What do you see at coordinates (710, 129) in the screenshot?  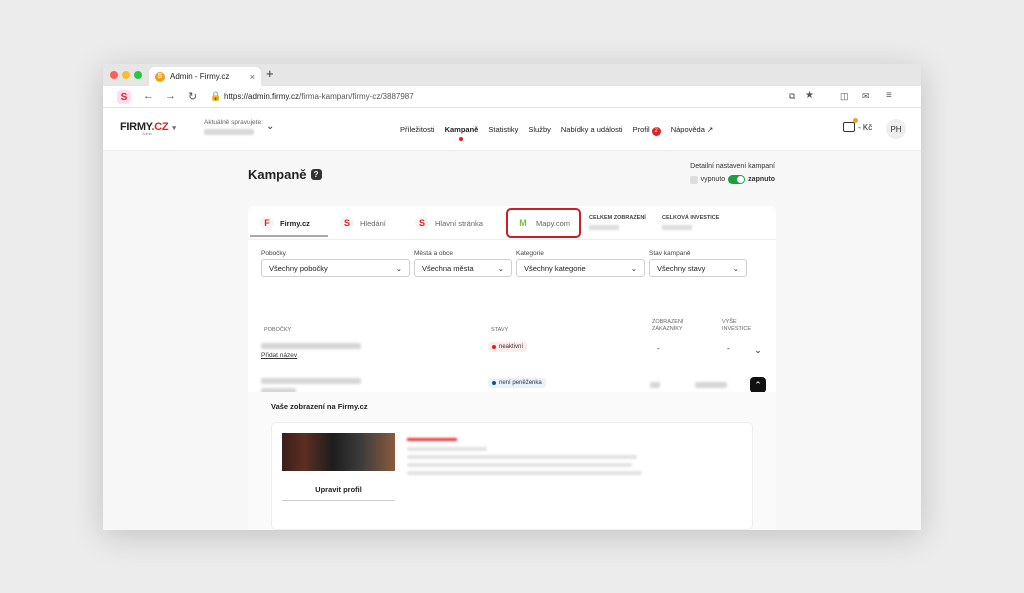 I see `external-link-icon: ↗` at bounding box center [710, 129].